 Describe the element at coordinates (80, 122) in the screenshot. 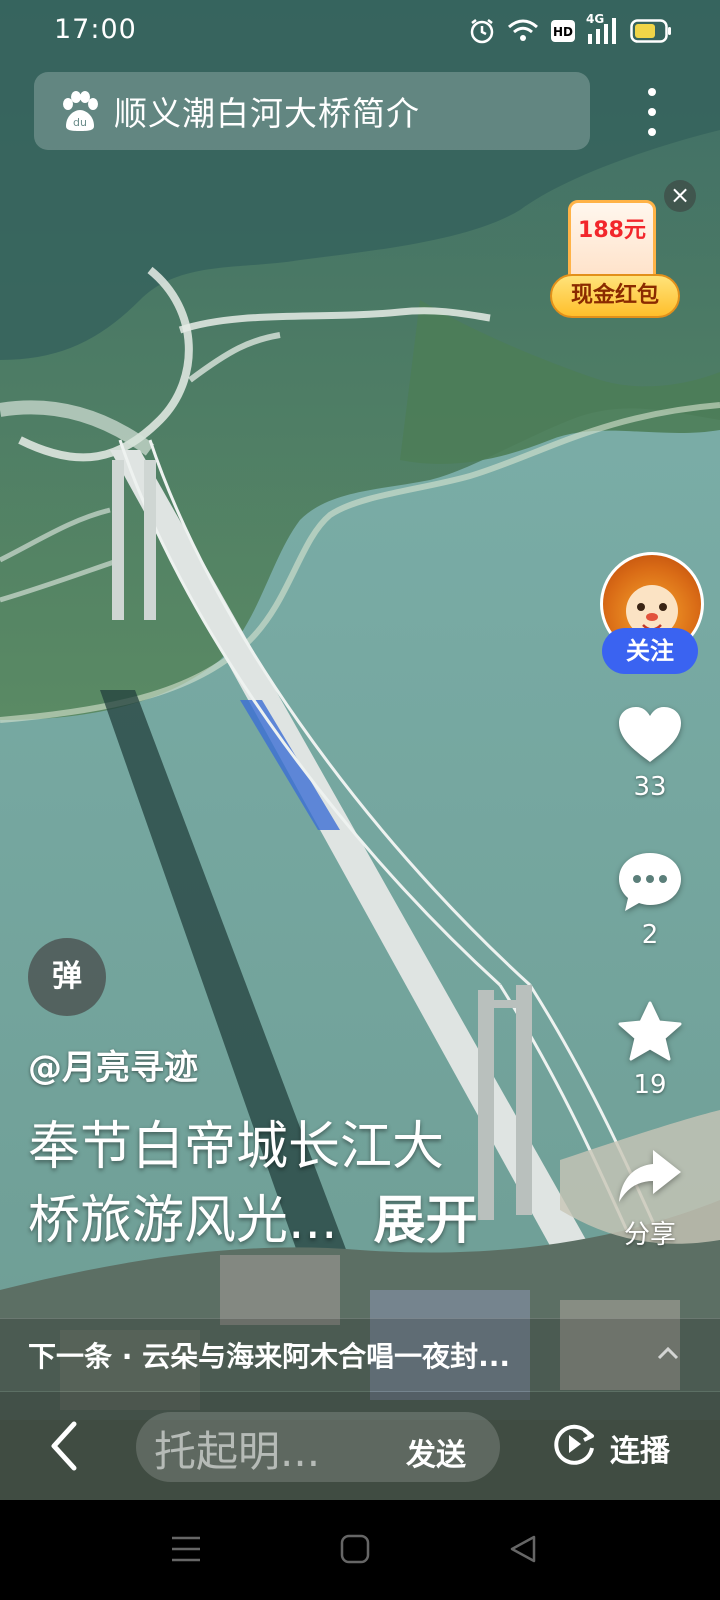

I see `svg-text: du` at that location.